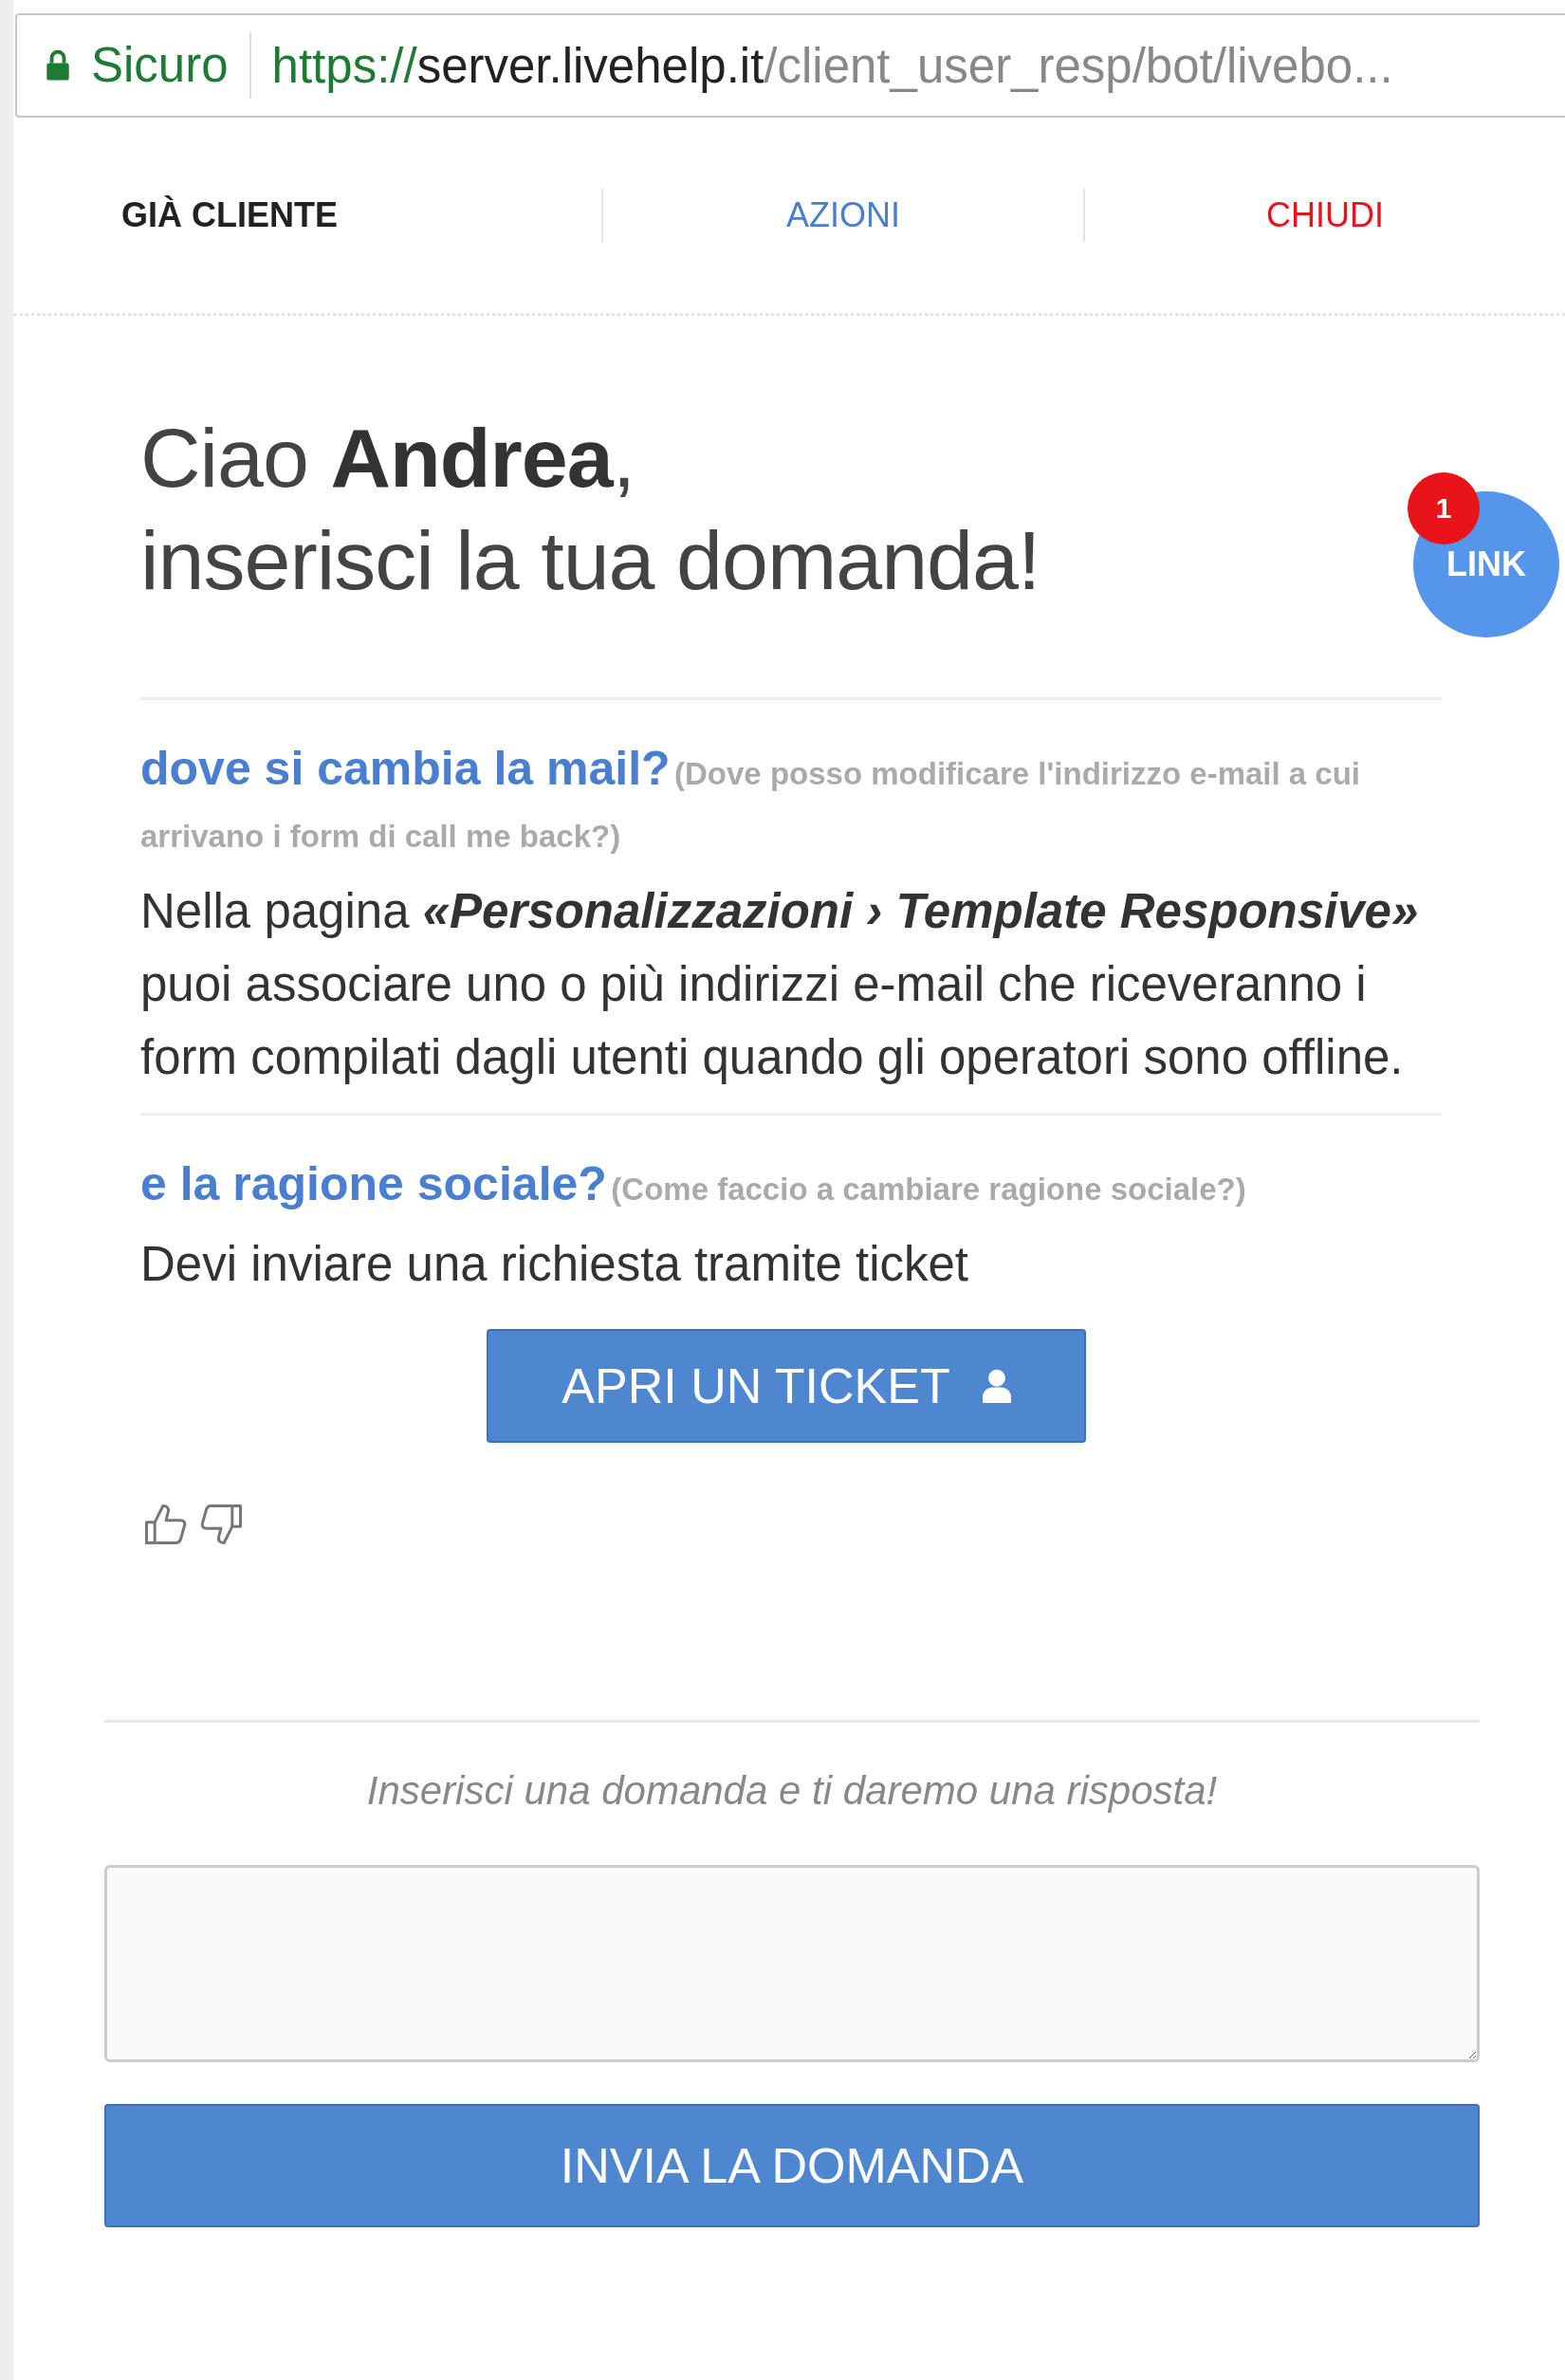 This screenshot has height=2380, width=1565. What do you see at coordinates (786, 1386) in the screenshot?
I see `open-ticket-button: APRI UN TICKET` at bounding box center [786, 1386].